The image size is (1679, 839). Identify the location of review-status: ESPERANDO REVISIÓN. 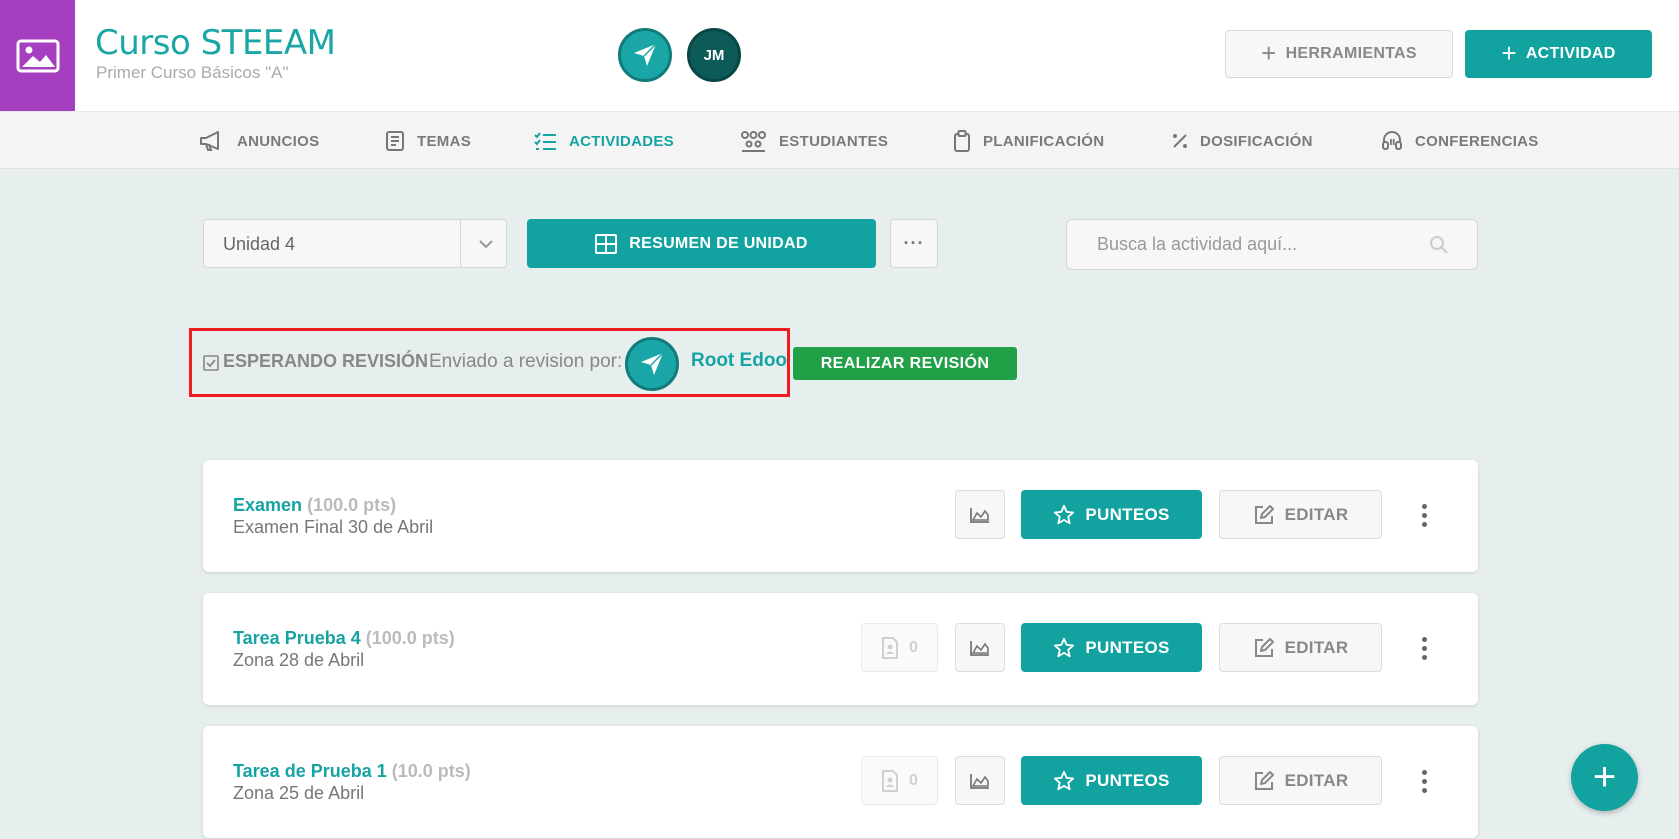
(326, 361).